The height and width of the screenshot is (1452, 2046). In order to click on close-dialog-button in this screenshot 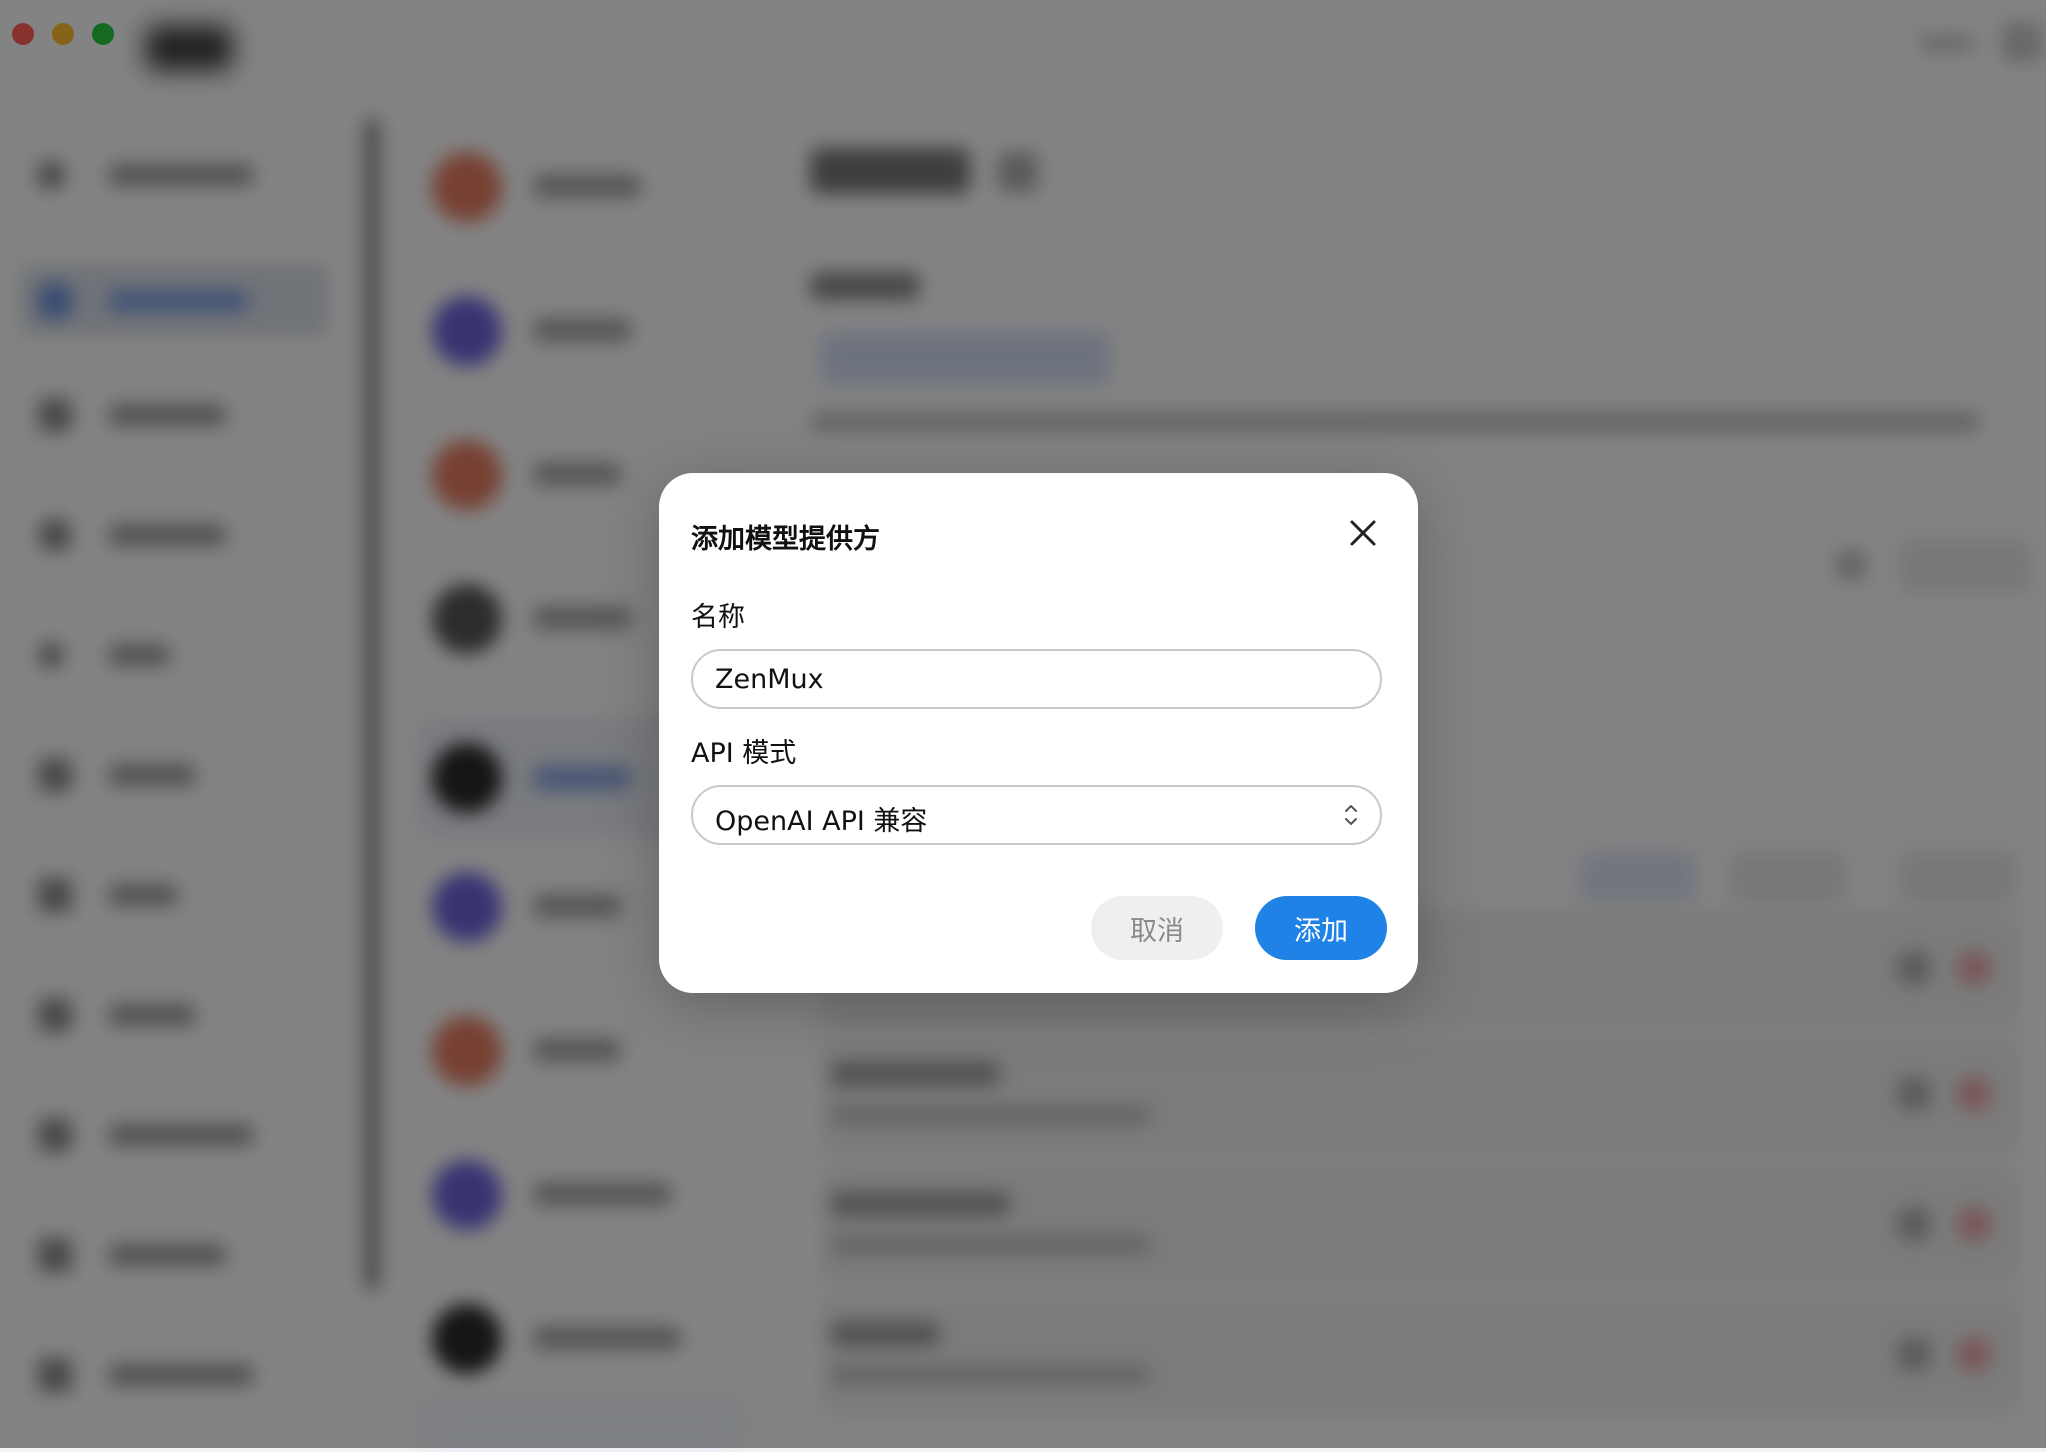, I will do `click(1363, 533)`.